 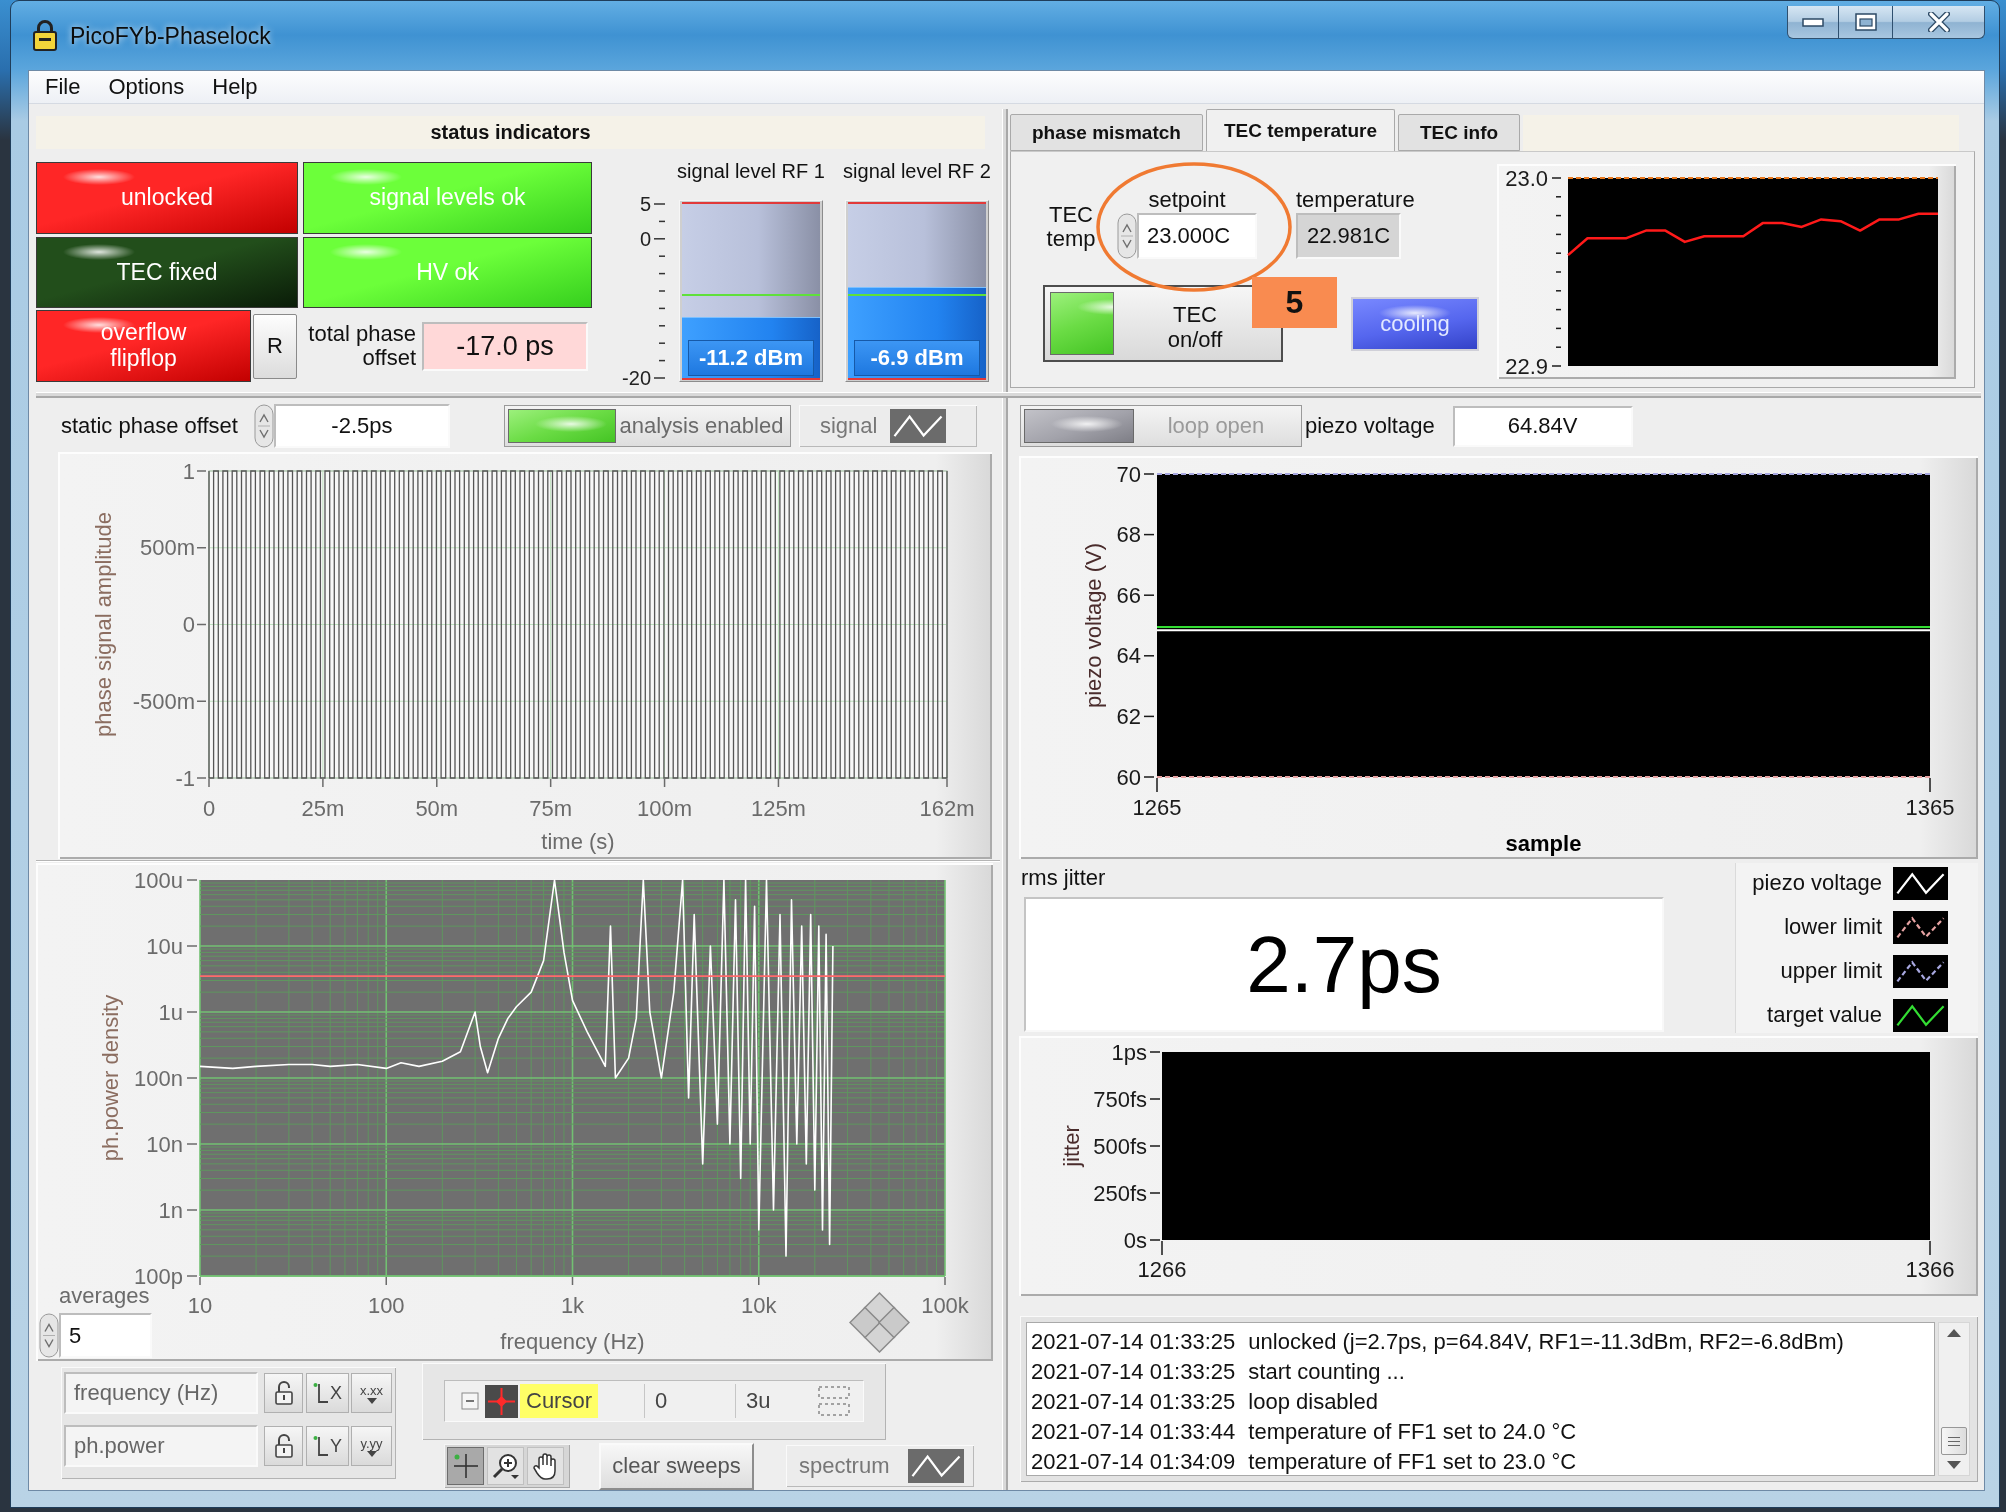 I want to click on scale-label: -20, so click(x=636, y=378).